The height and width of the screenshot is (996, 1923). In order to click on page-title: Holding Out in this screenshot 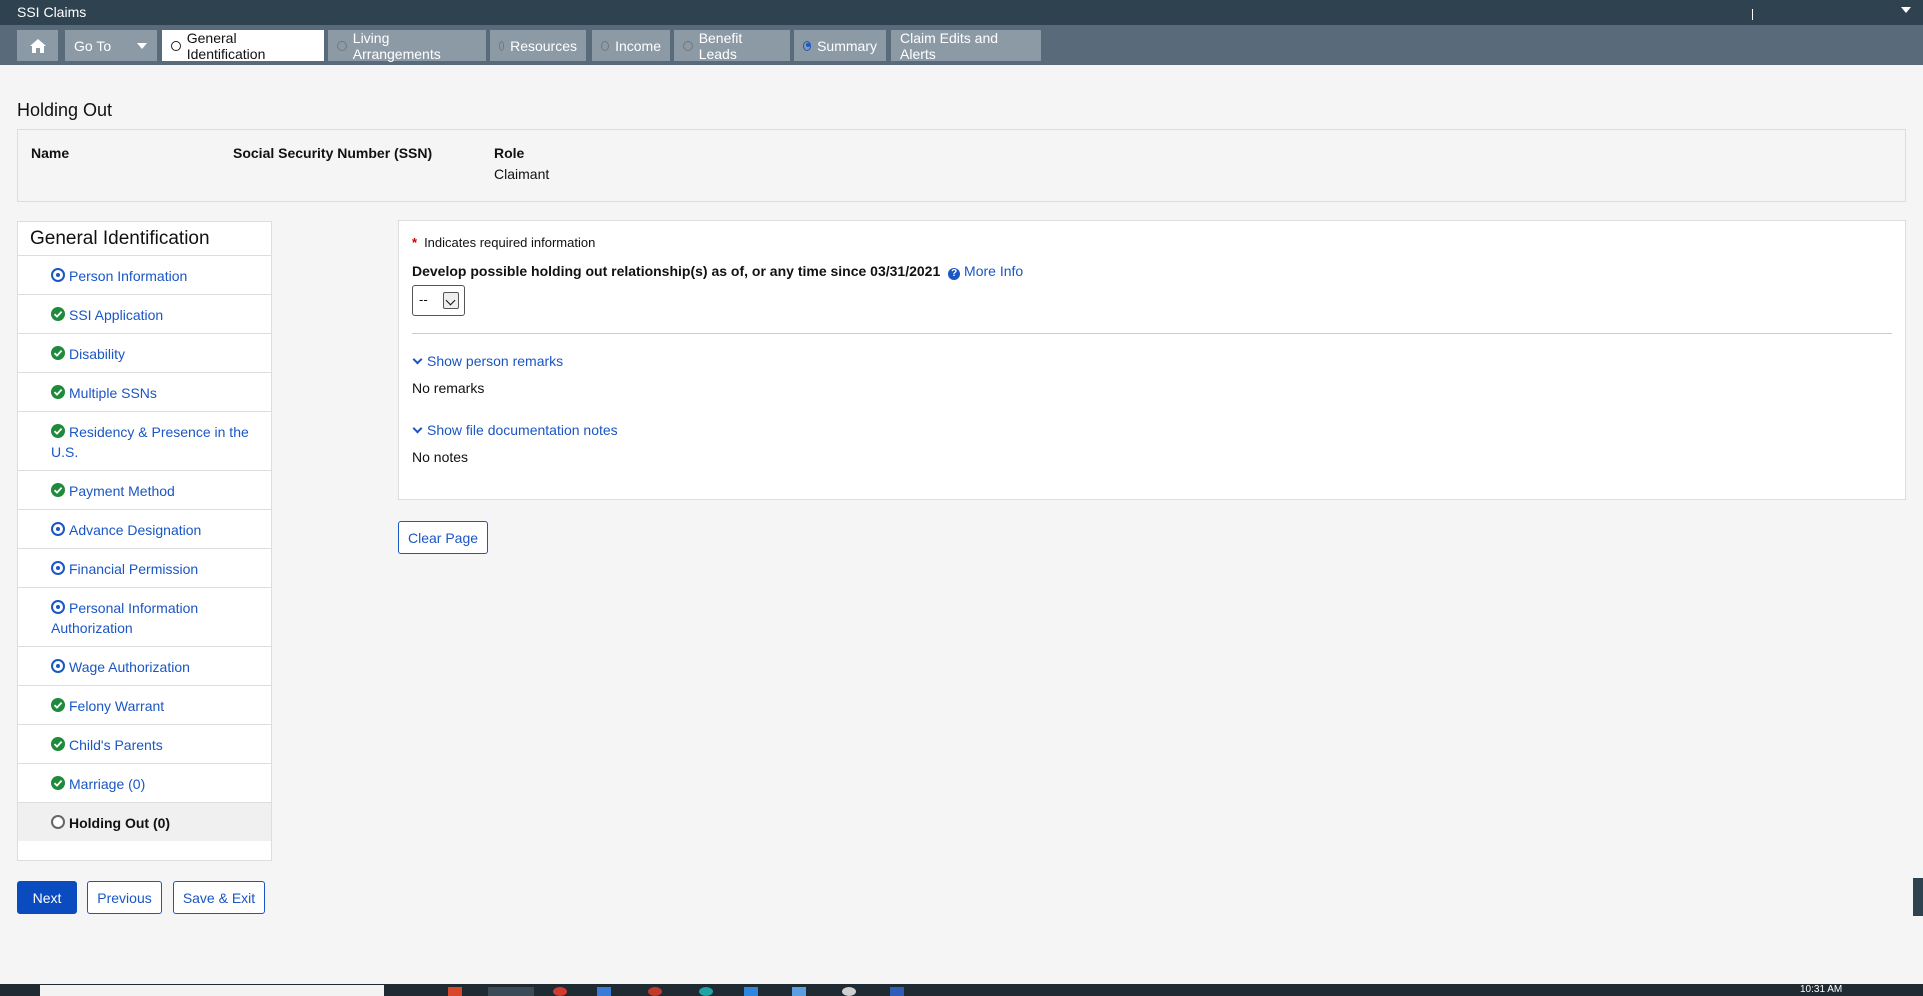, I will do `click(65, 110)`.